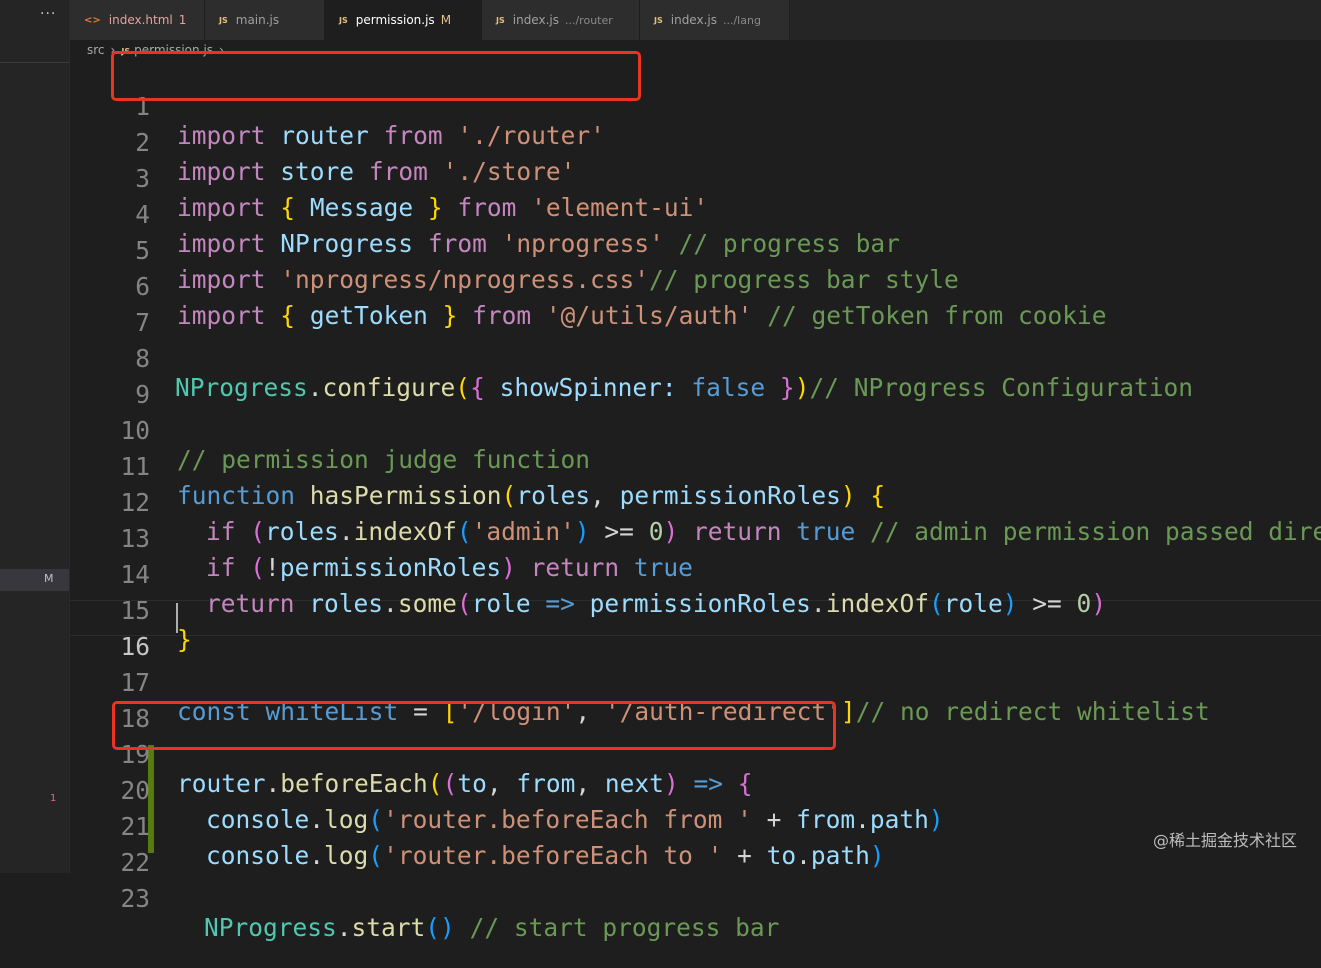  I want to click on more-actions-icon: ···, so click(48, 14).